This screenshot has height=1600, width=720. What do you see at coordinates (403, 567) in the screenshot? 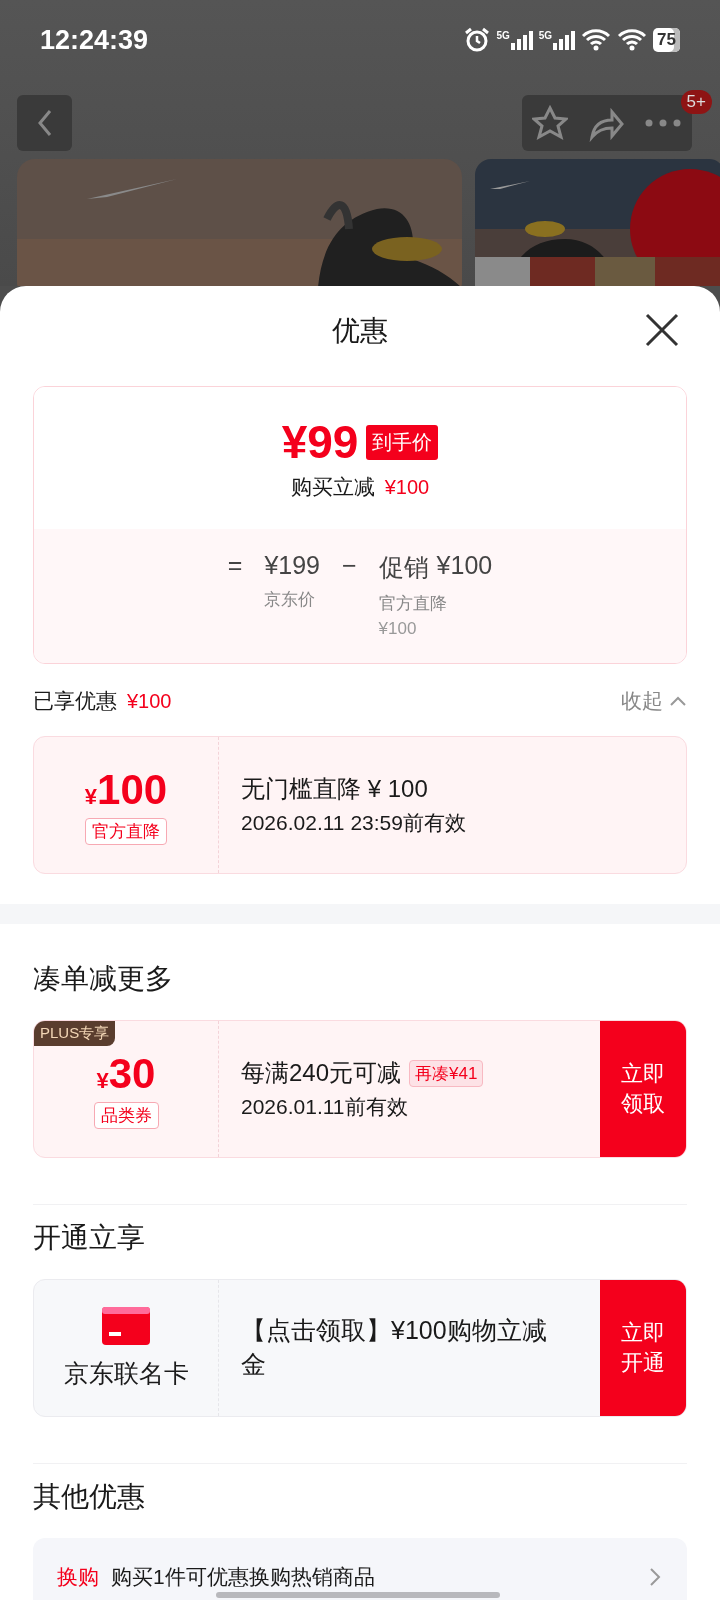
I see `promo-label: 促销` at bounding box center [403, 567].